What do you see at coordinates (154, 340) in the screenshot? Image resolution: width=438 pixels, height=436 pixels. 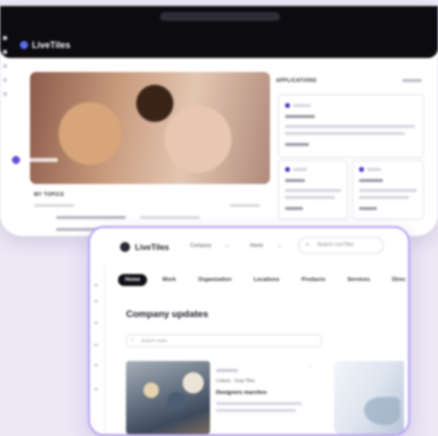 I see `news-search-placeholder: Search news` at bounding box center [154, 340].